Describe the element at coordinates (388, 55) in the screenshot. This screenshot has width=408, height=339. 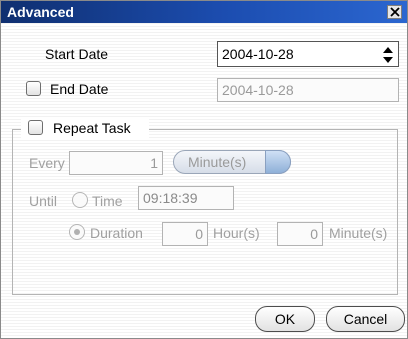
I see `date-spinner-icon` at that location.